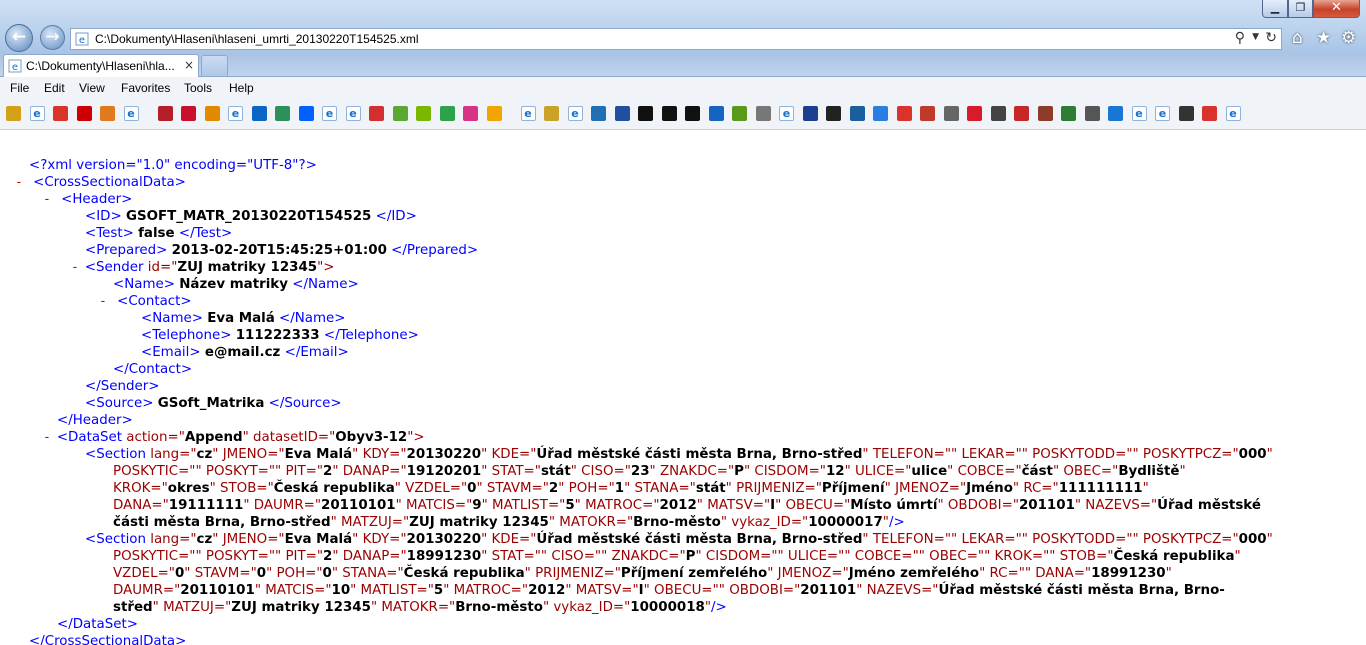  Describe the element at coordinates (669, 113) in the screenshot. I see `circle-b-icon` at that location.